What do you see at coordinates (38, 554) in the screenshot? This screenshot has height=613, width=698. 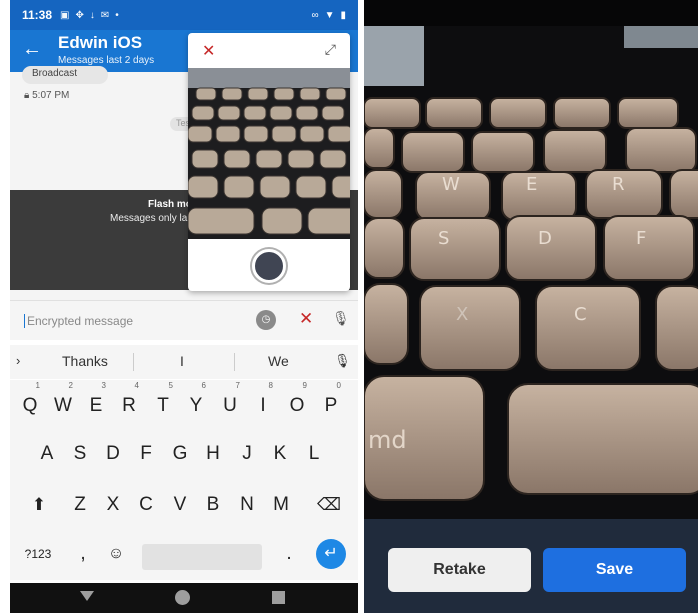 I see `symbols-key: ?123` at bounding box center [38, 554].